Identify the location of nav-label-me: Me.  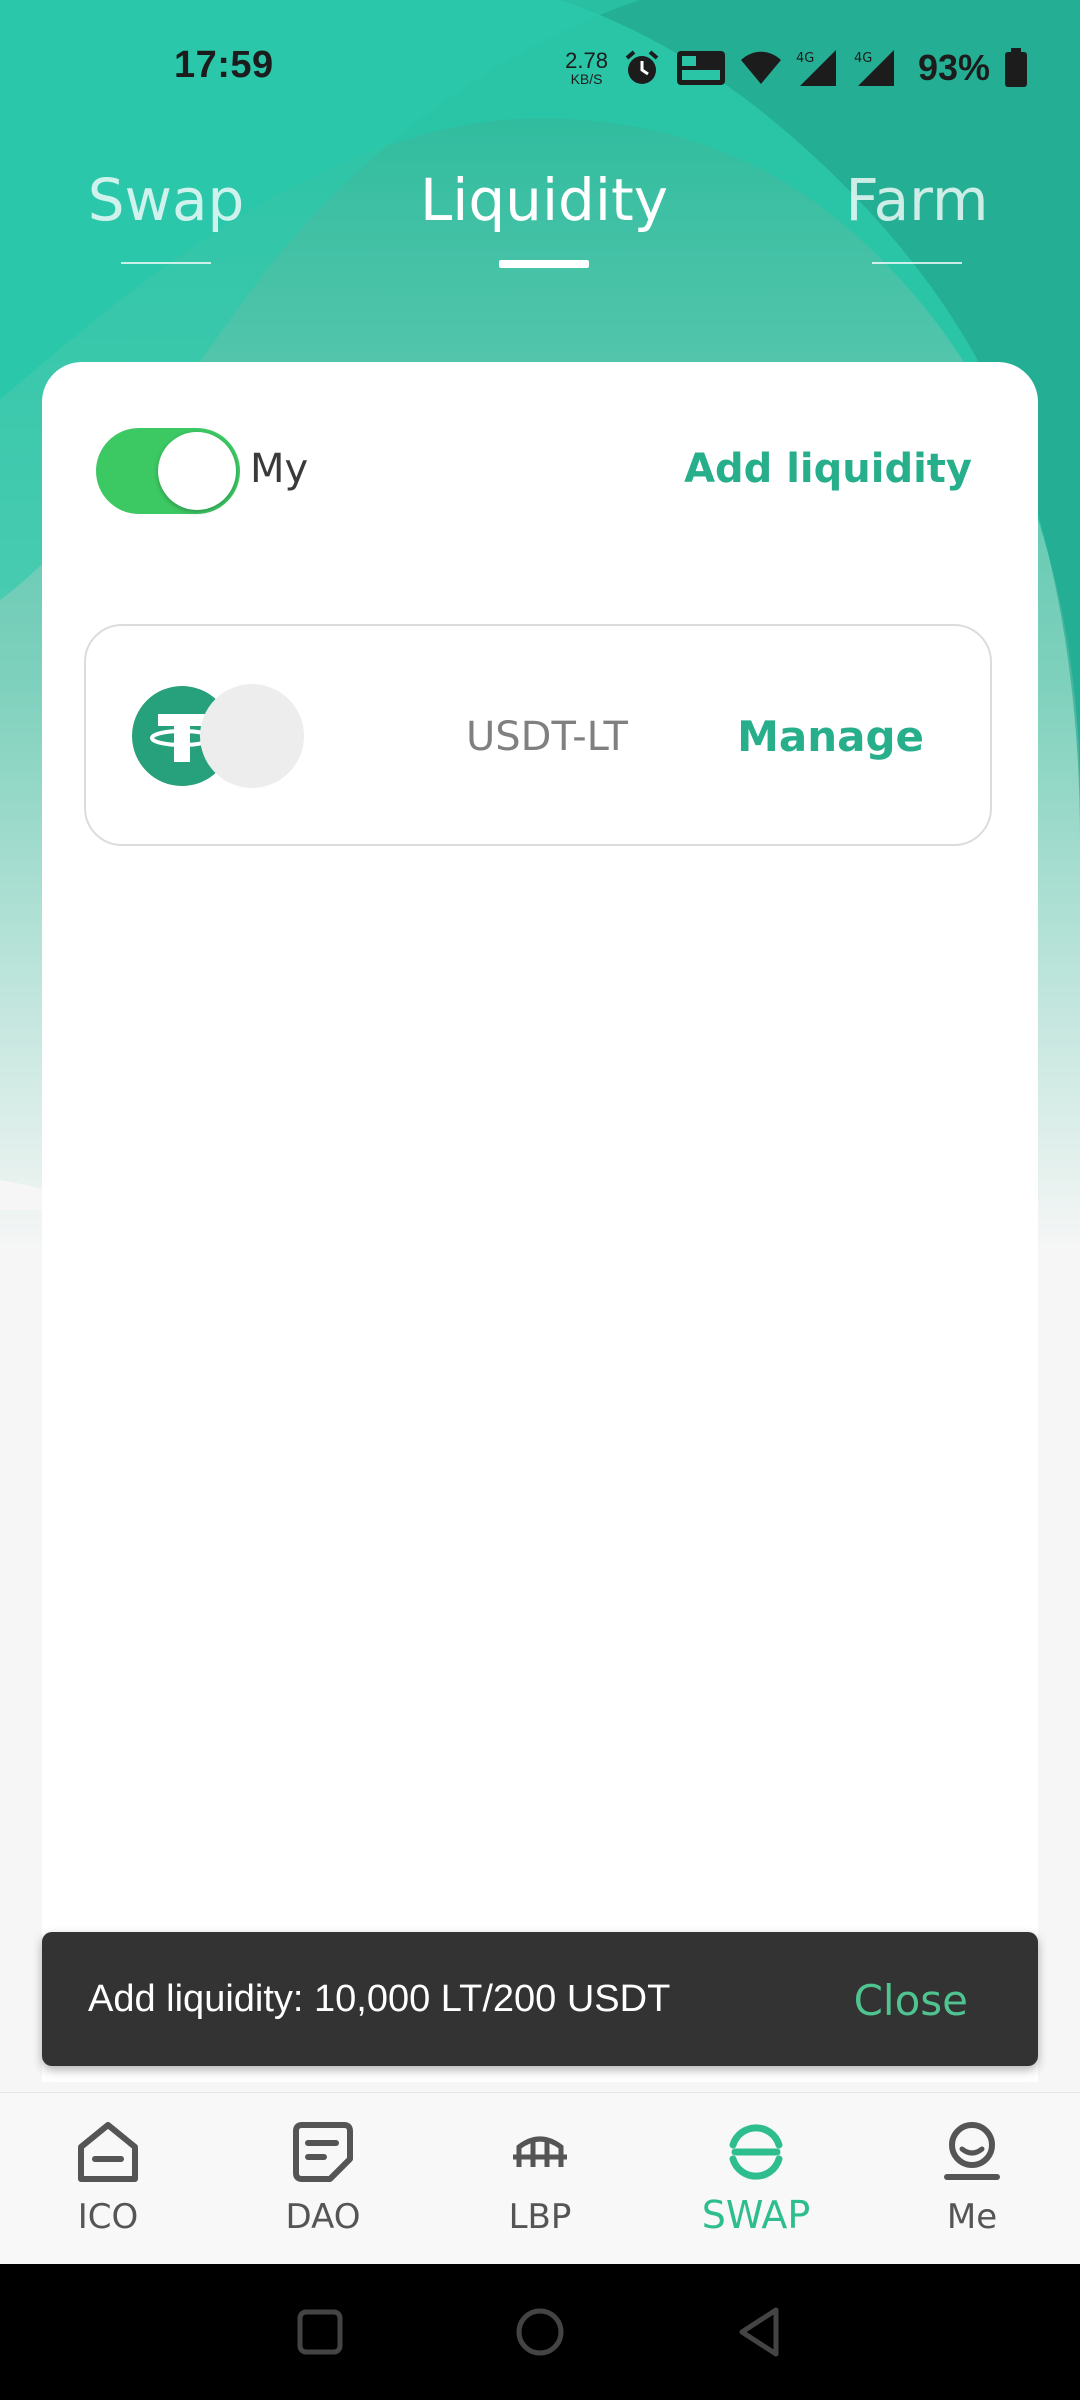
(972, 2217).